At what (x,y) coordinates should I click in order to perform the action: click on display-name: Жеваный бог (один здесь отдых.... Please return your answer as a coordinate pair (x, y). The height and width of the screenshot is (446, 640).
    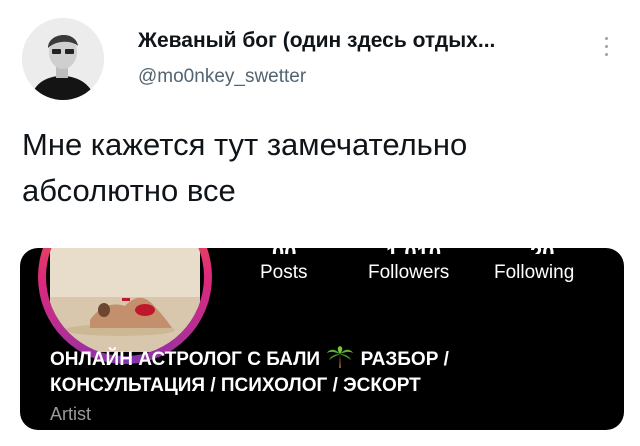
    Looking at the image, I should click on (316, 41).